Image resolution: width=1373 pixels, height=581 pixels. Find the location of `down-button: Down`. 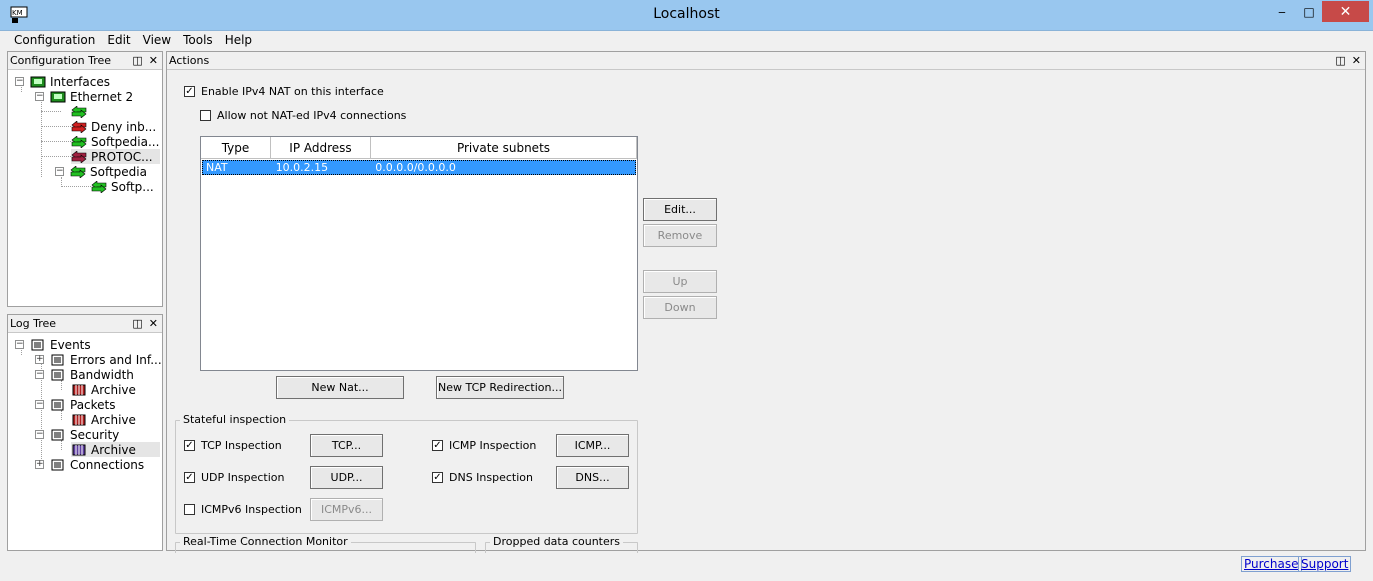

down-button: Down is located at coordinates (680, 307).